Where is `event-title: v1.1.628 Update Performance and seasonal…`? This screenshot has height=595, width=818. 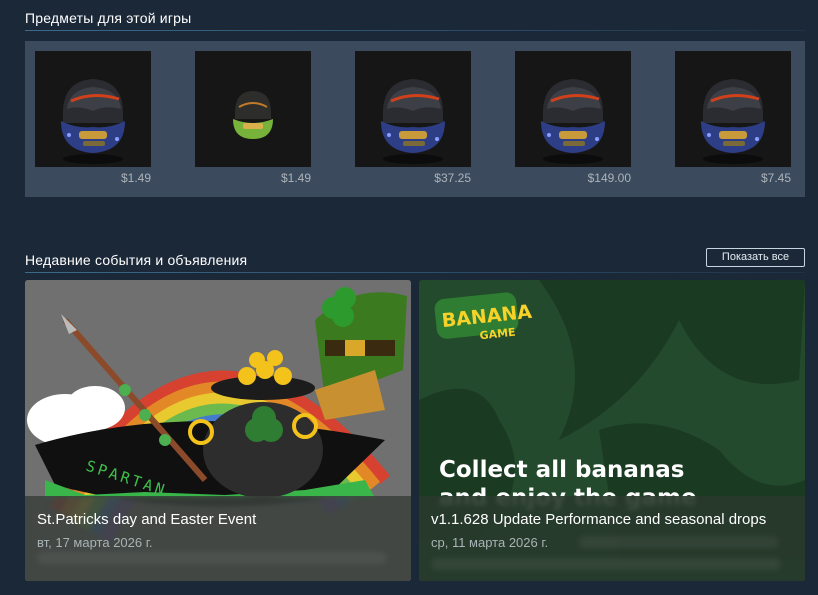
event-title: v1.1.628 Update Performance and seasonal… is located at coordinates (598, 519).